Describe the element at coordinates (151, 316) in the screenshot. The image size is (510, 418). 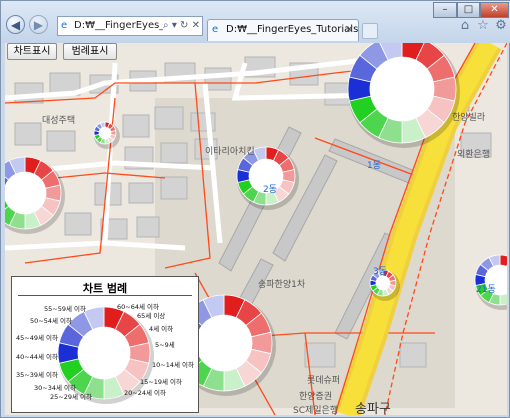
I see `legend-label: 65세 이상` at that location.